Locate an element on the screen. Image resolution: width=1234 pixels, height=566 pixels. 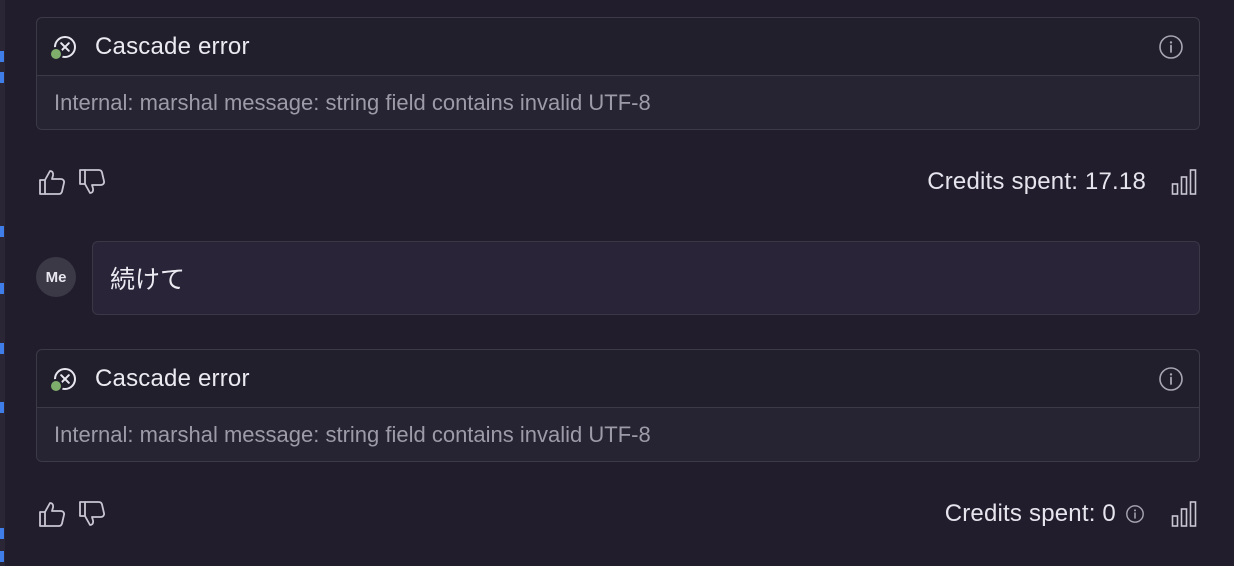
credits-spent: Credits spent: 0 is located at coordinates (1030, 513).